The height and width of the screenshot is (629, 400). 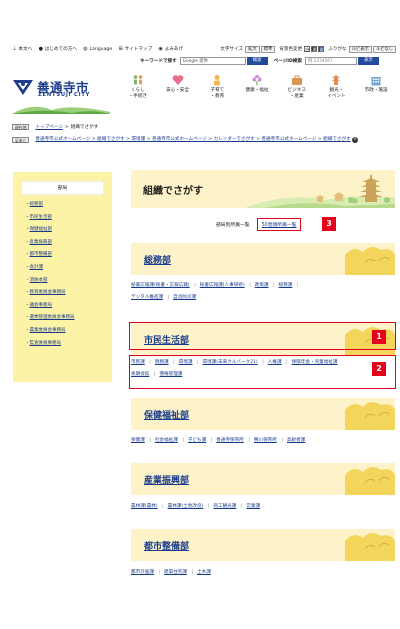 I want to click on office-link: 高齢者課, so click(x=296, y=440).